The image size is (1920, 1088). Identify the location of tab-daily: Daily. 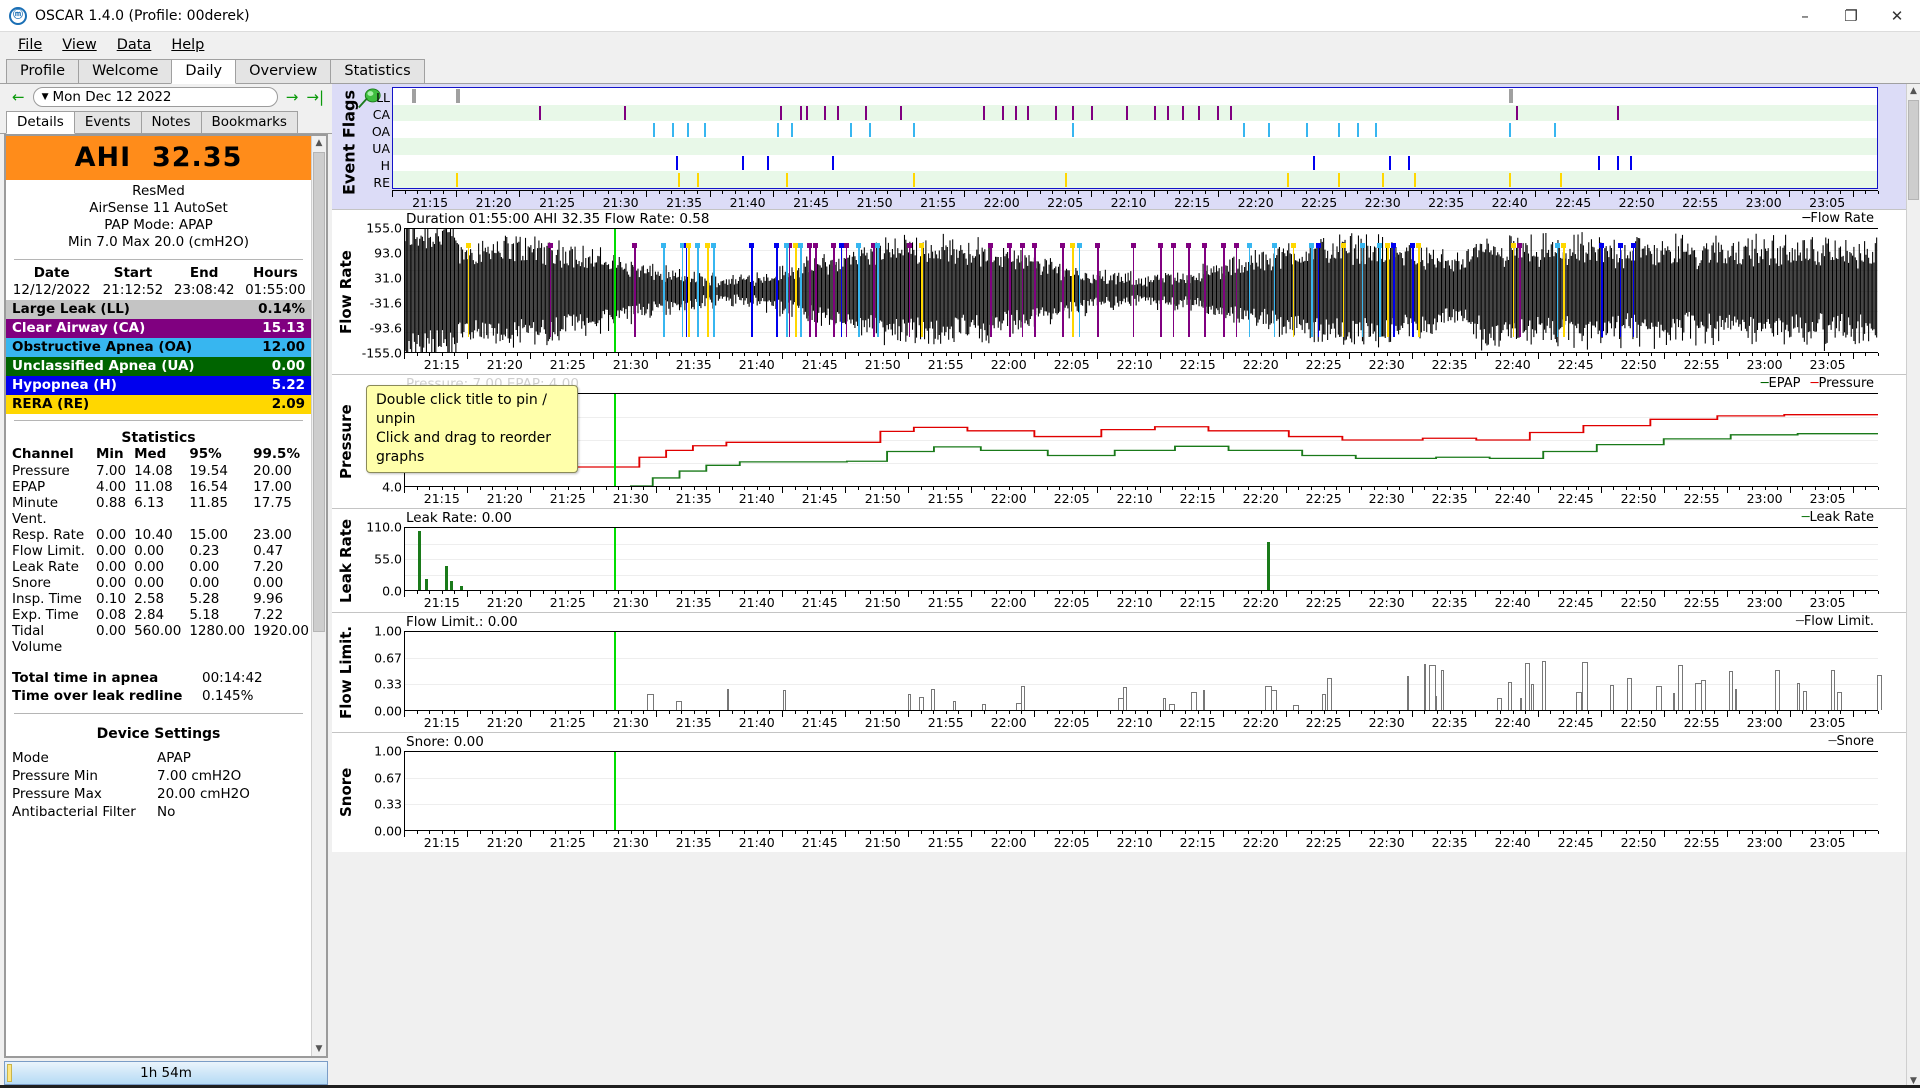
(204, 71).